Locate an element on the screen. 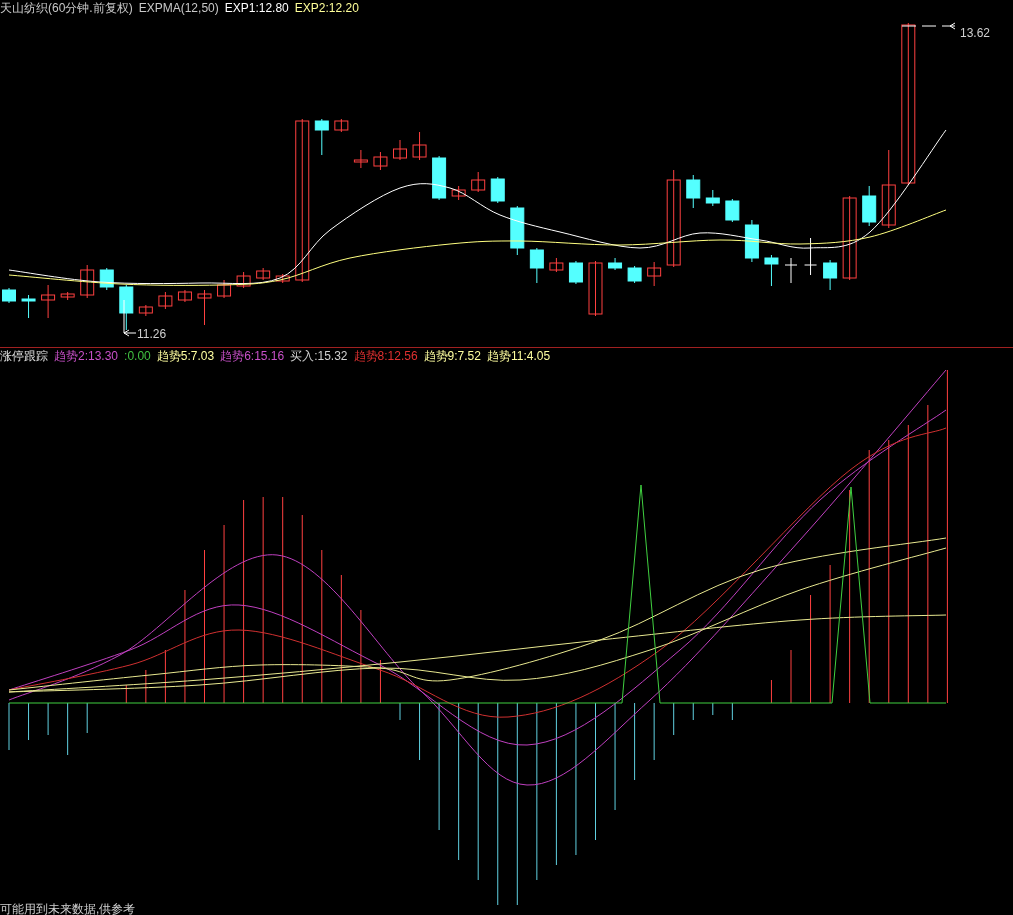  legend-text: 趋势5:7.03 is located at coordinates (185, 356).